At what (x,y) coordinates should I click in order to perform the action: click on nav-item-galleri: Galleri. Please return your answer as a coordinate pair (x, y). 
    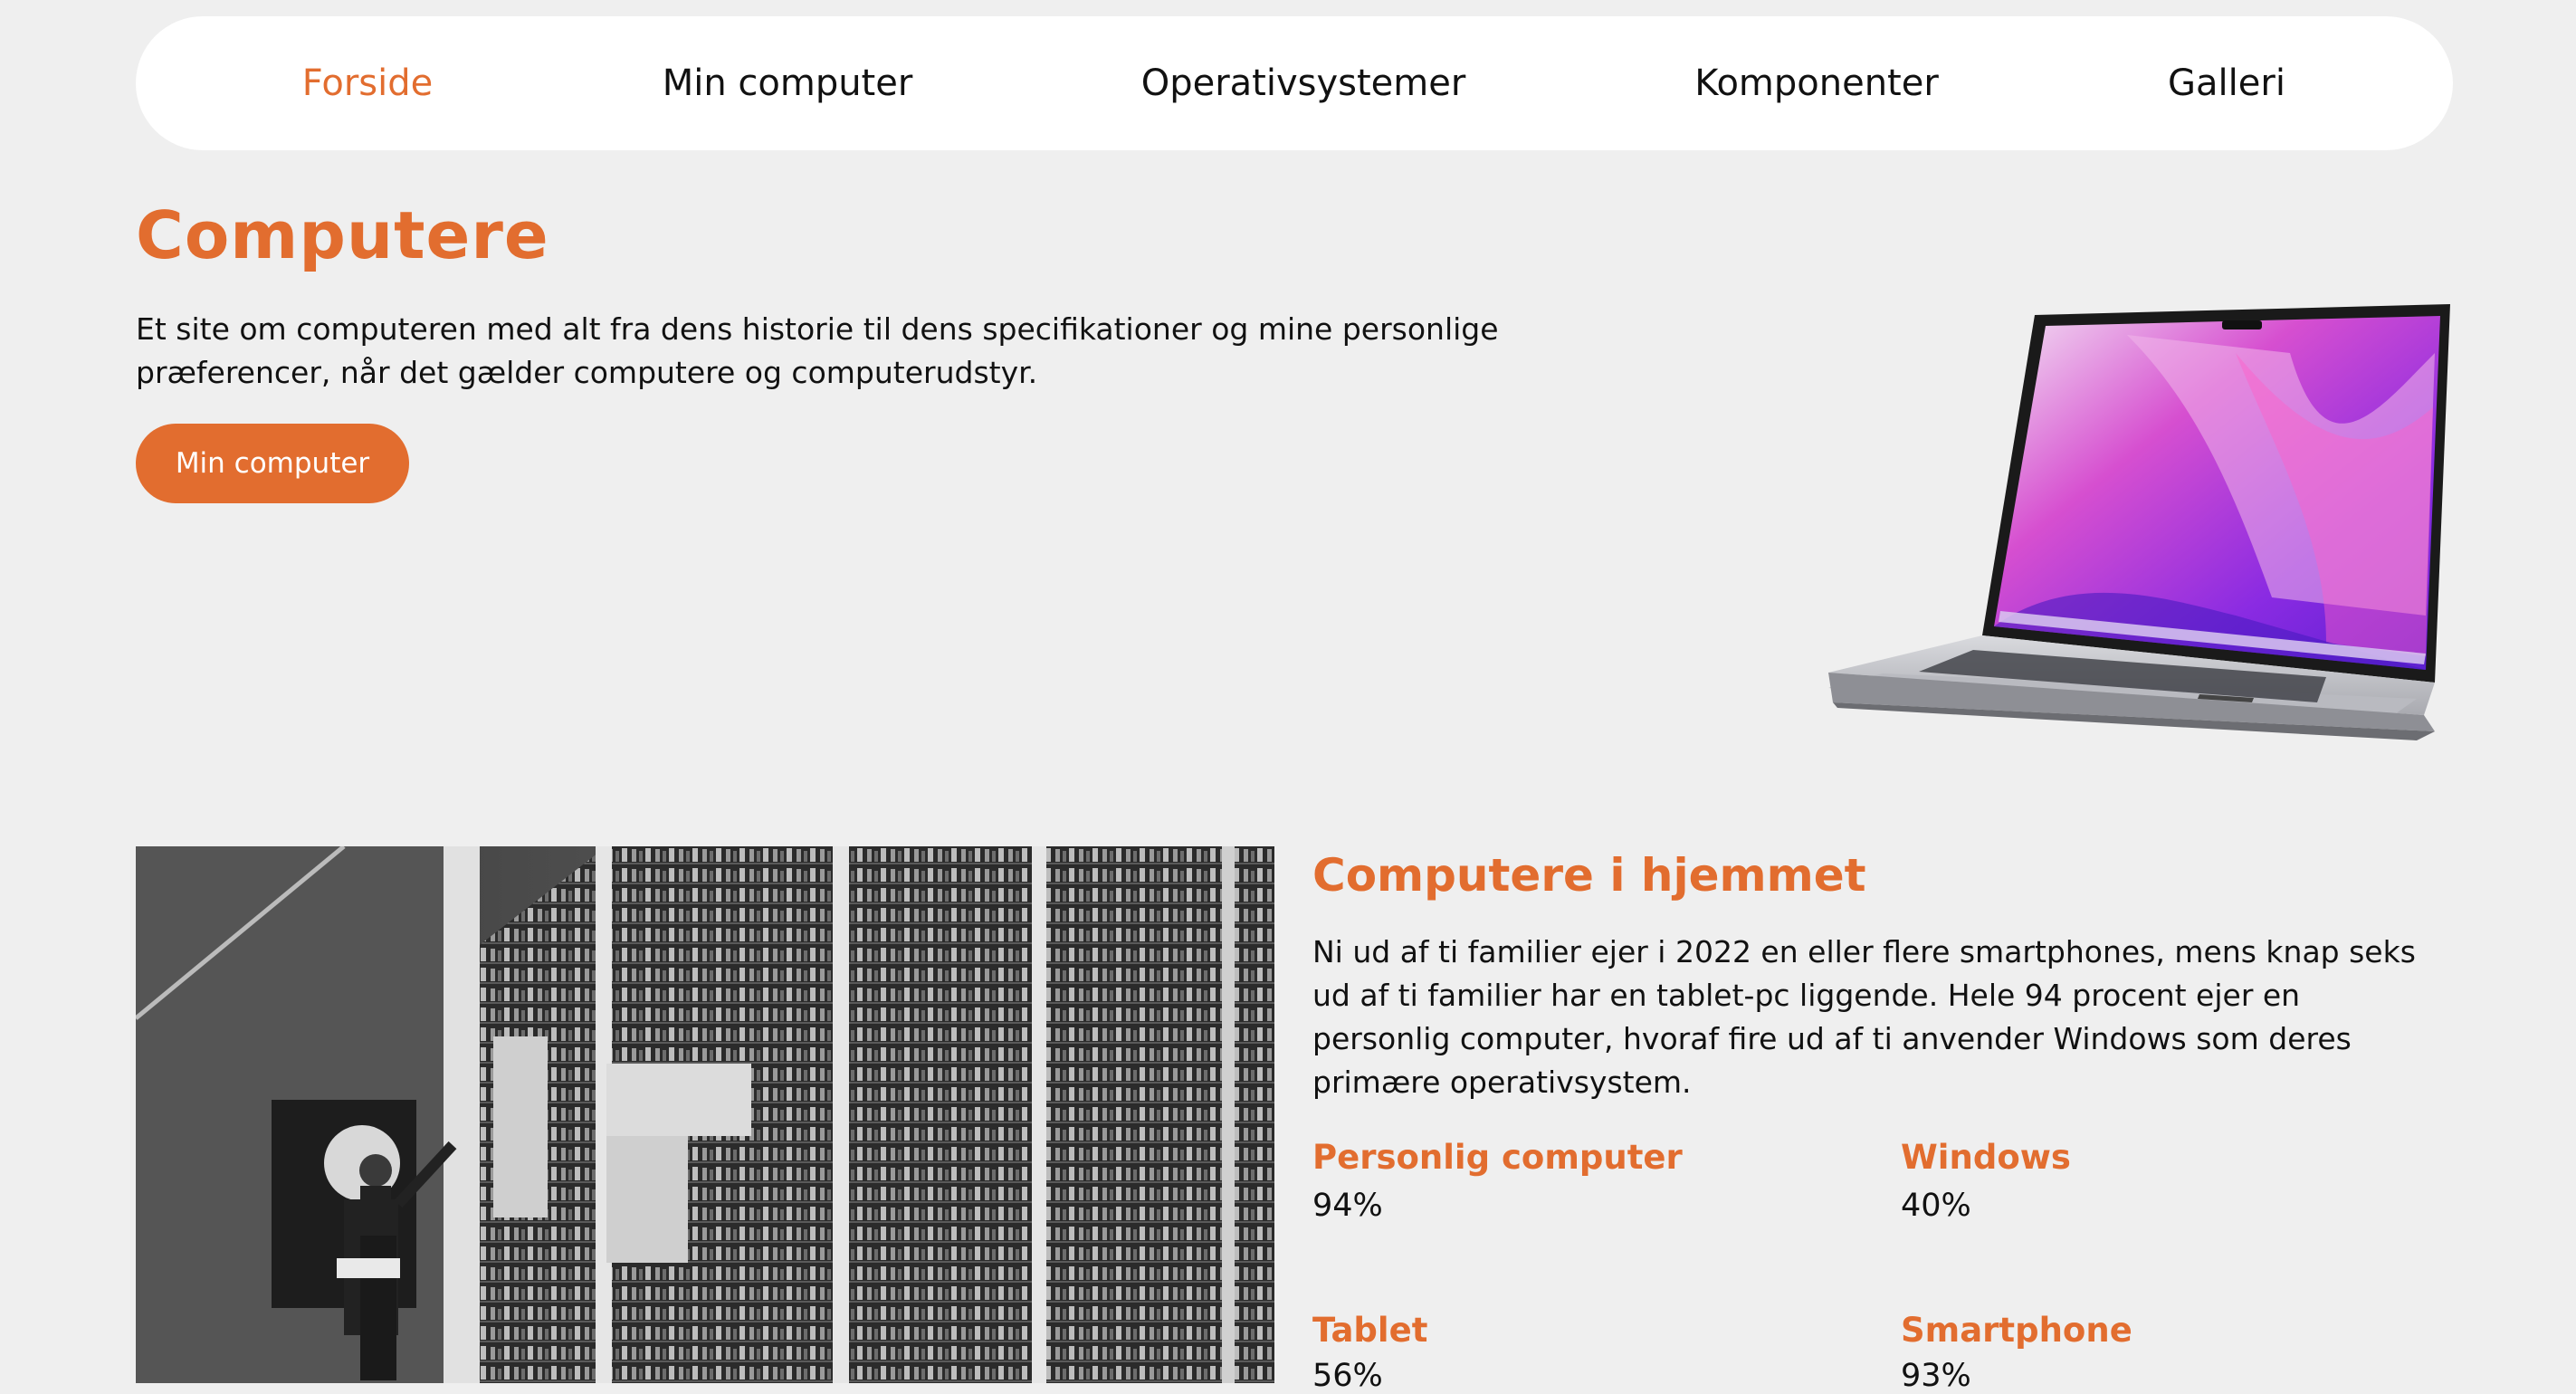
    Looking at the image, I should click on (2227, 83).